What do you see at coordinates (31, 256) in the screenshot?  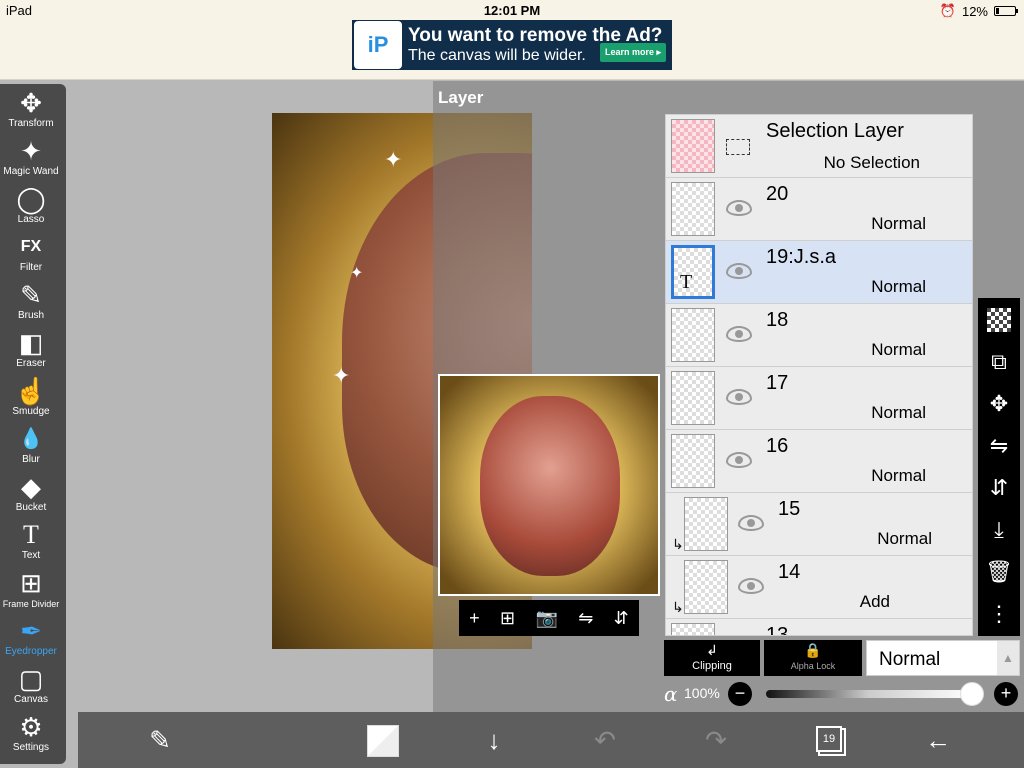 I see `tool-filter: FX Filter` at bounding box center [31, 256].